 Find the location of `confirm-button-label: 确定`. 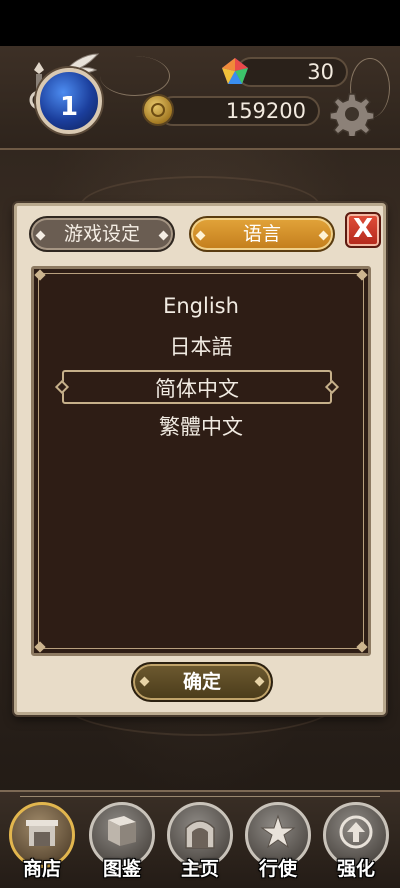

confirm-button-label: 确定 is located at coordinates (201, 682).